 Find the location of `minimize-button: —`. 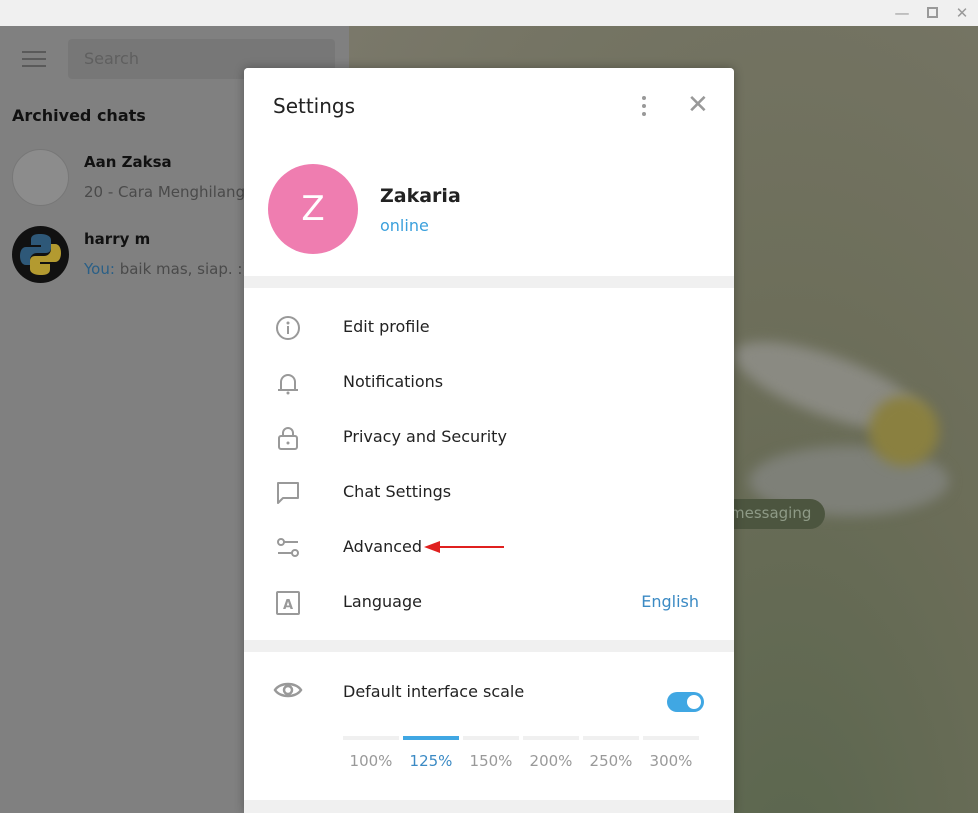

minimize-button: — is located at coordinates (902, 13).